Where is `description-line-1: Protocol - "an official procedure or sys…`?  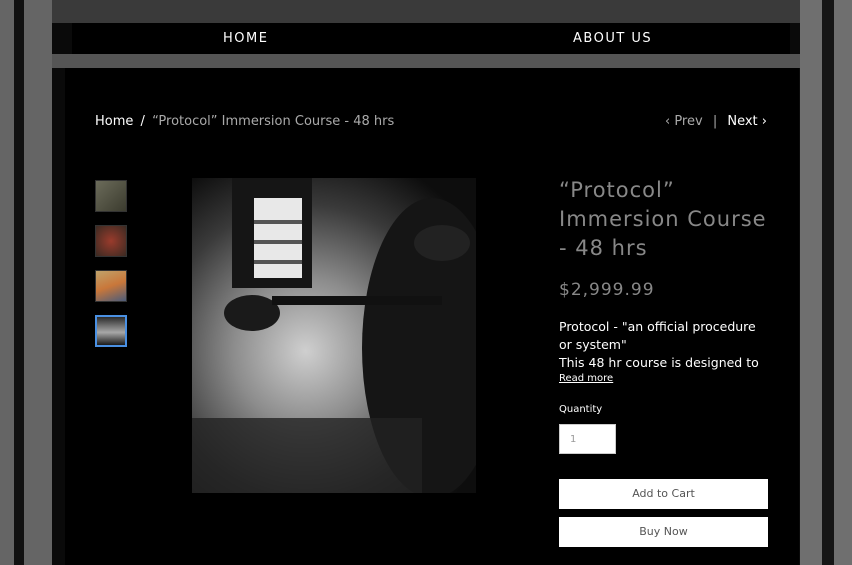
description-line-1: Protocol - "an official procedure or sys… is located at coordinates (657, 335).